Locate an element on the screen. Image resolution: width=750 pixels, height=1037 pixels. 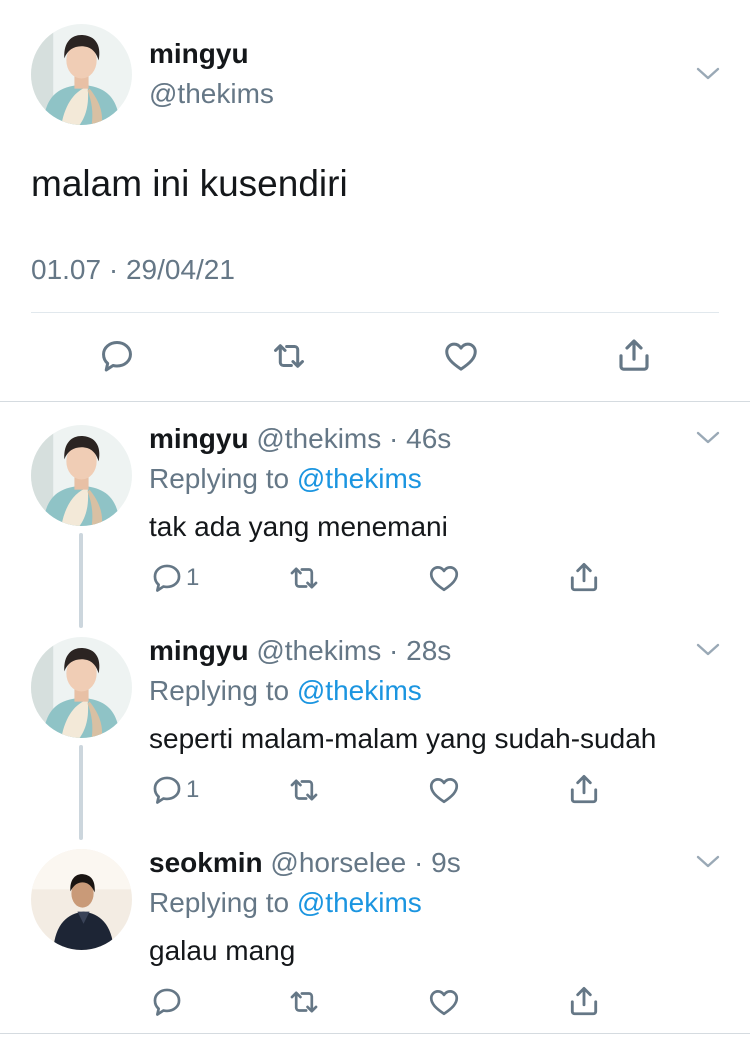
reply-time: 9s is located at coordinates (446, 862).